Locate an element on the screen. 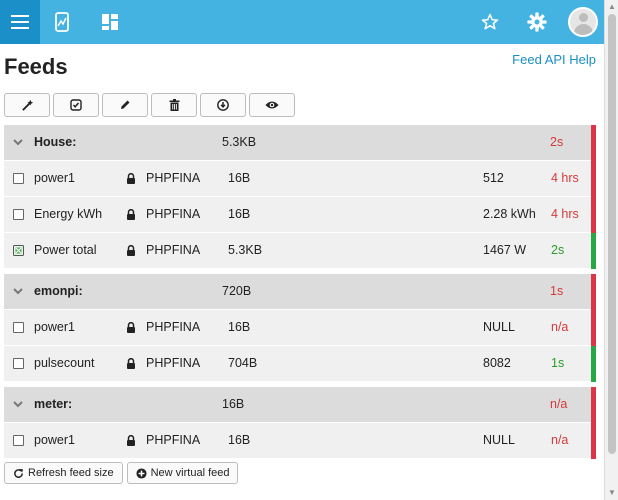 This screenshot has height=500, width=618. top-nav-bar is located at coordinates (302, 22).